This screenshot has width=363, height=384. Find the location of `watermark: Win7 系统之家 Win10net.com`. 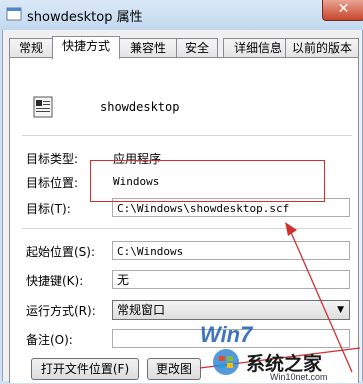

watermark: Win7 系统之家 Win10net.com is located at coordinates (279, 350).